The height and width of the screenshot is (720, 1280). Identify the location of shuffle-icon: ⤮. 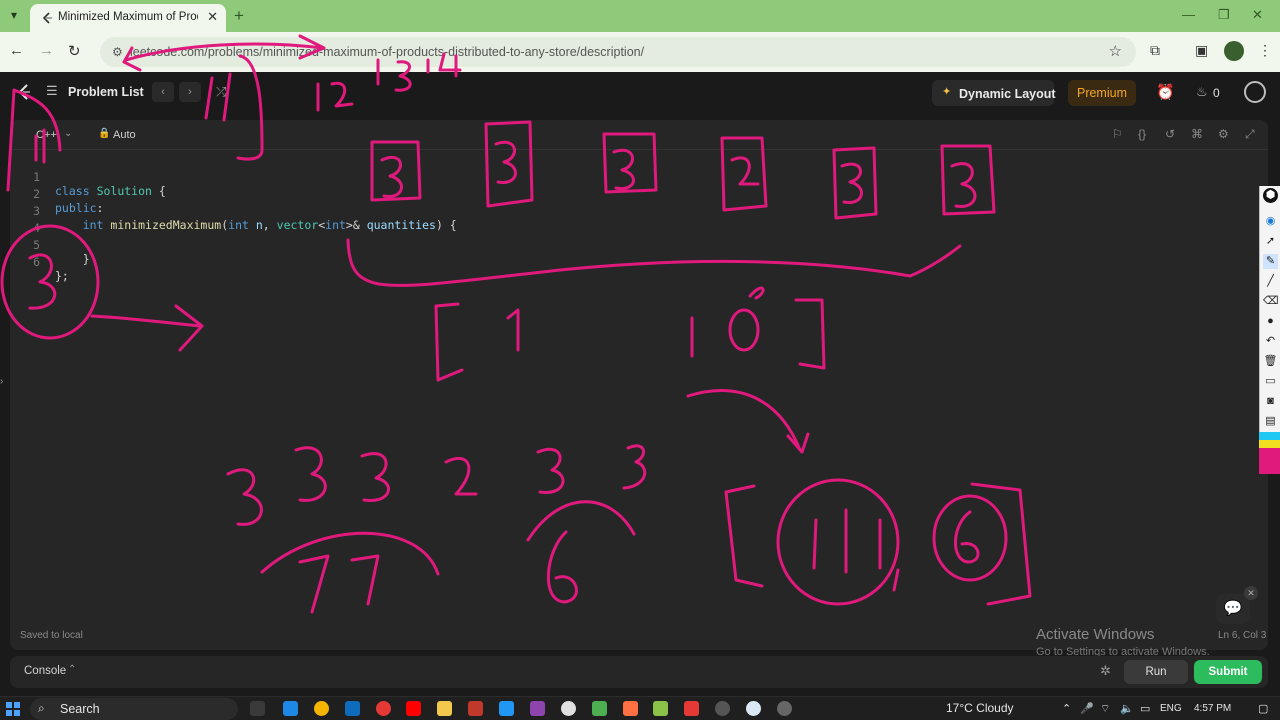
(221, 92).